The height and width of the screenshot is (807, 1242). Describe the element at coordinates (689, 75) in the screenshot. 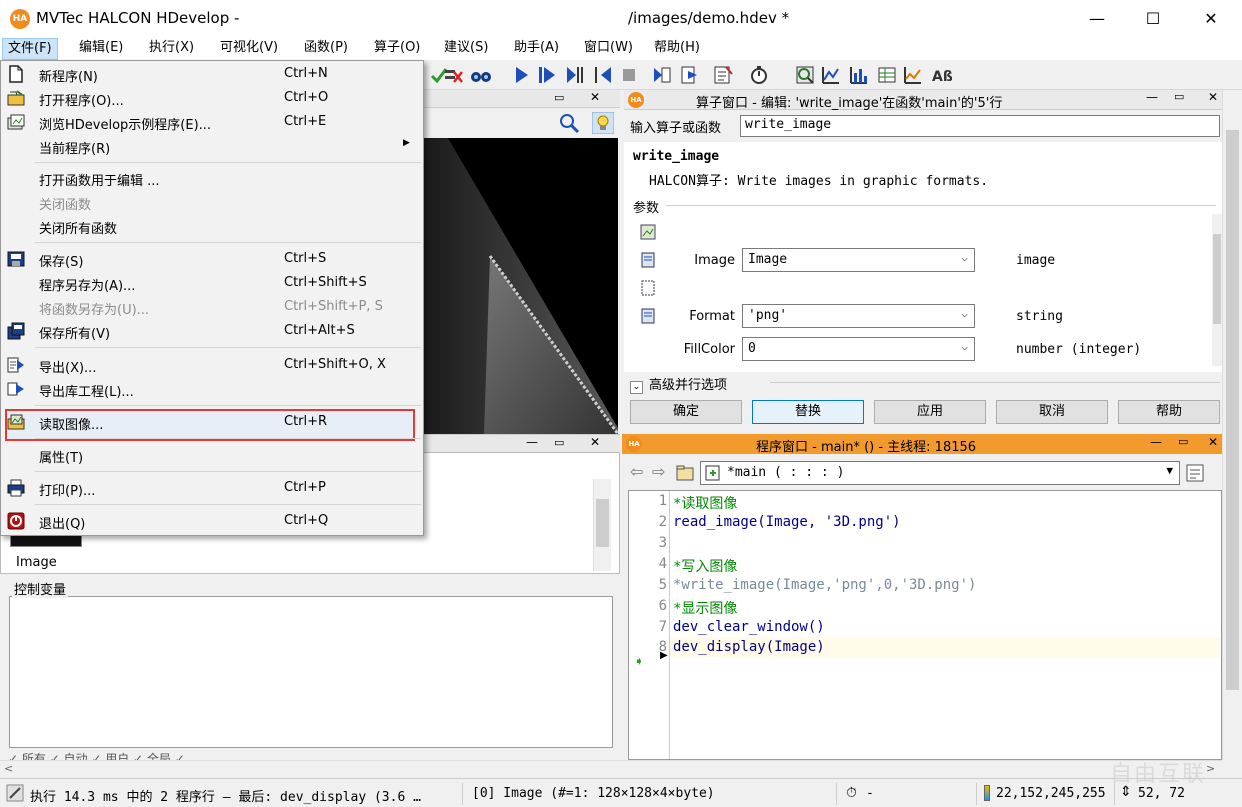

I see `reset-procedure-icon` at that location.